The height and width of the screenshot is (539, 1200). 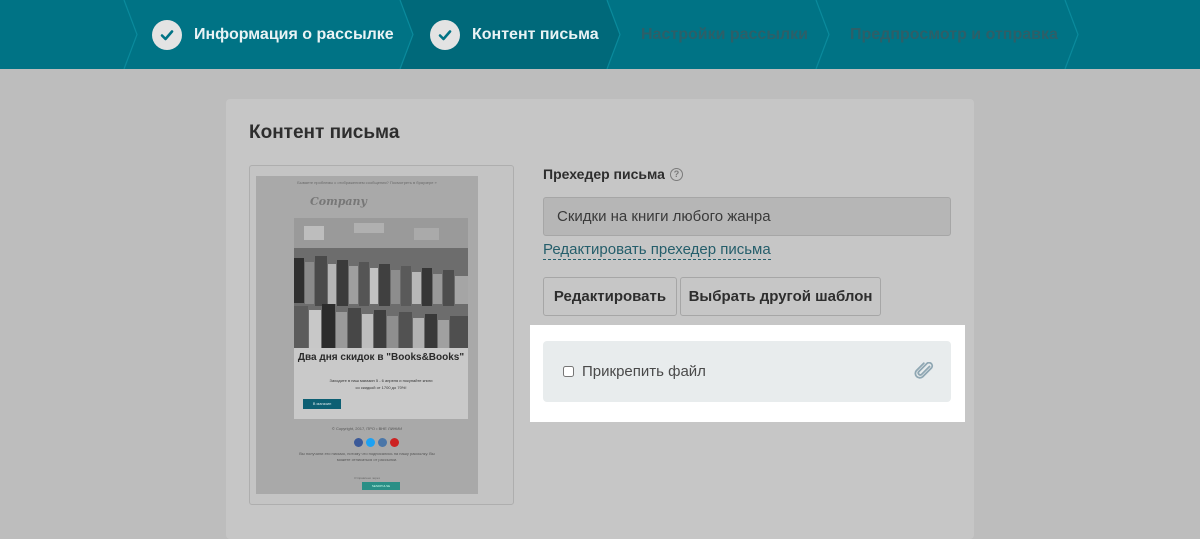 I want to click on edit-button: Редактировать, so click(x=610, y=296).